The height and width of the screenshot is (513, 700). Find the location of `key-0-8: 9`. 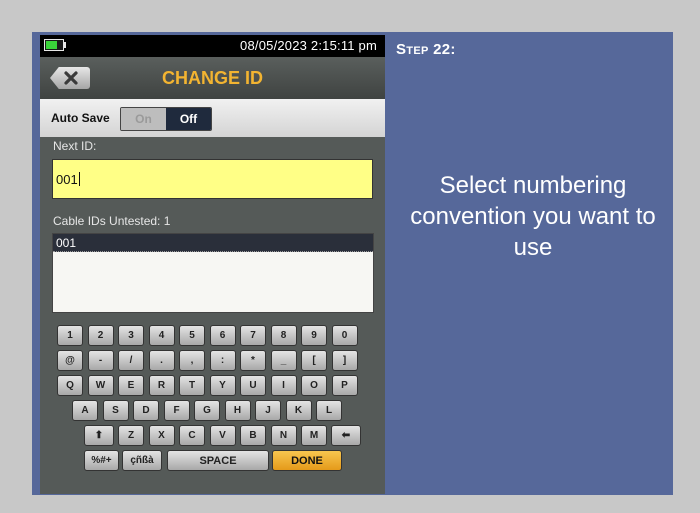

key-0-8: 9 is located at coordinates (314, 335).